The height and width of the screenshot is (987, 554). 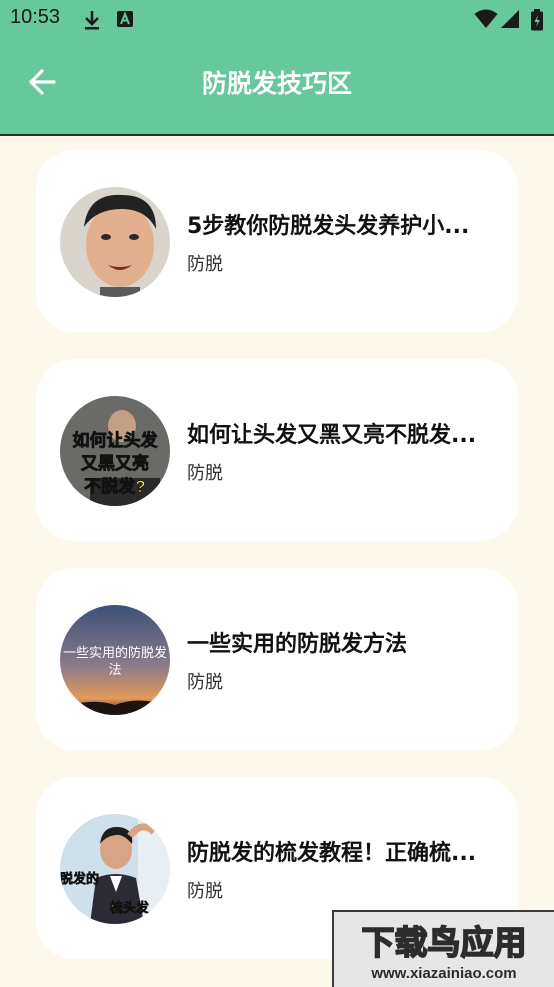 What do you see at coordinates (116, 440) in the screenshot?
I see `thumb-caption-line: 如何让头发` at bounding box center [116, 440].